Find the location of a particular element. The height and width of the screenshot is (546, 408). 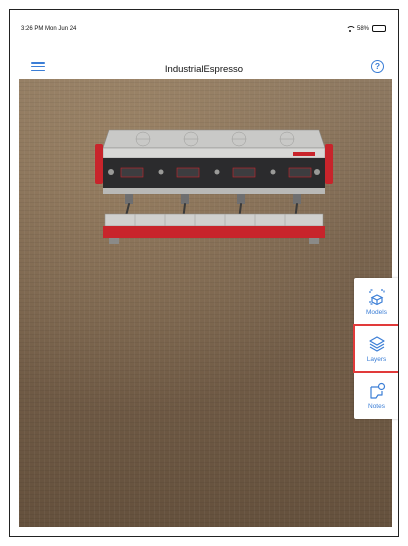

models-label: Models is located at coordinates (376, 312).